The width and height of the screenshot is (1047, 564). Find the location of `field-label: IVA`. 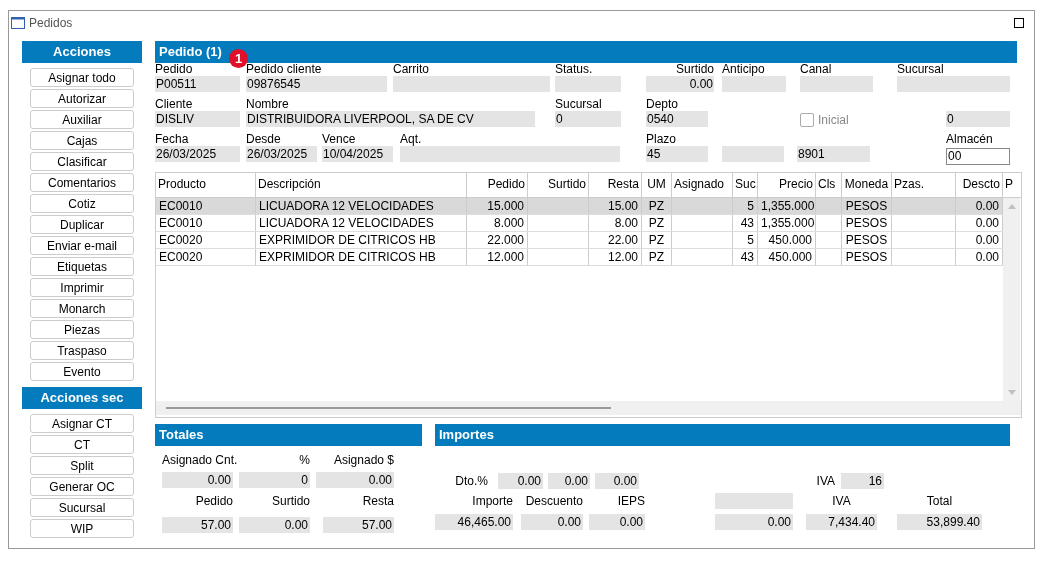

field-label: IVA is located at coordinates (825, 481).